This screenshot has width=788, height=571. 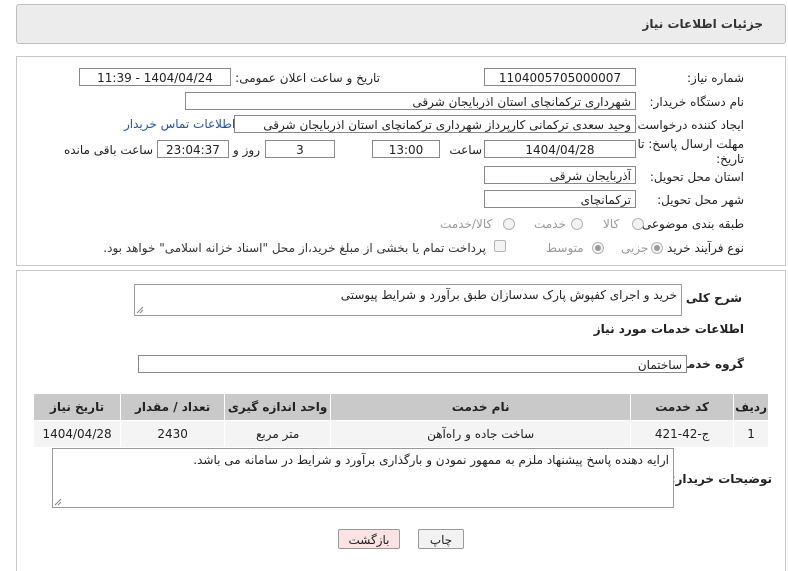 I want to click on category-radio-goods-service, so click(x=509, y=224).